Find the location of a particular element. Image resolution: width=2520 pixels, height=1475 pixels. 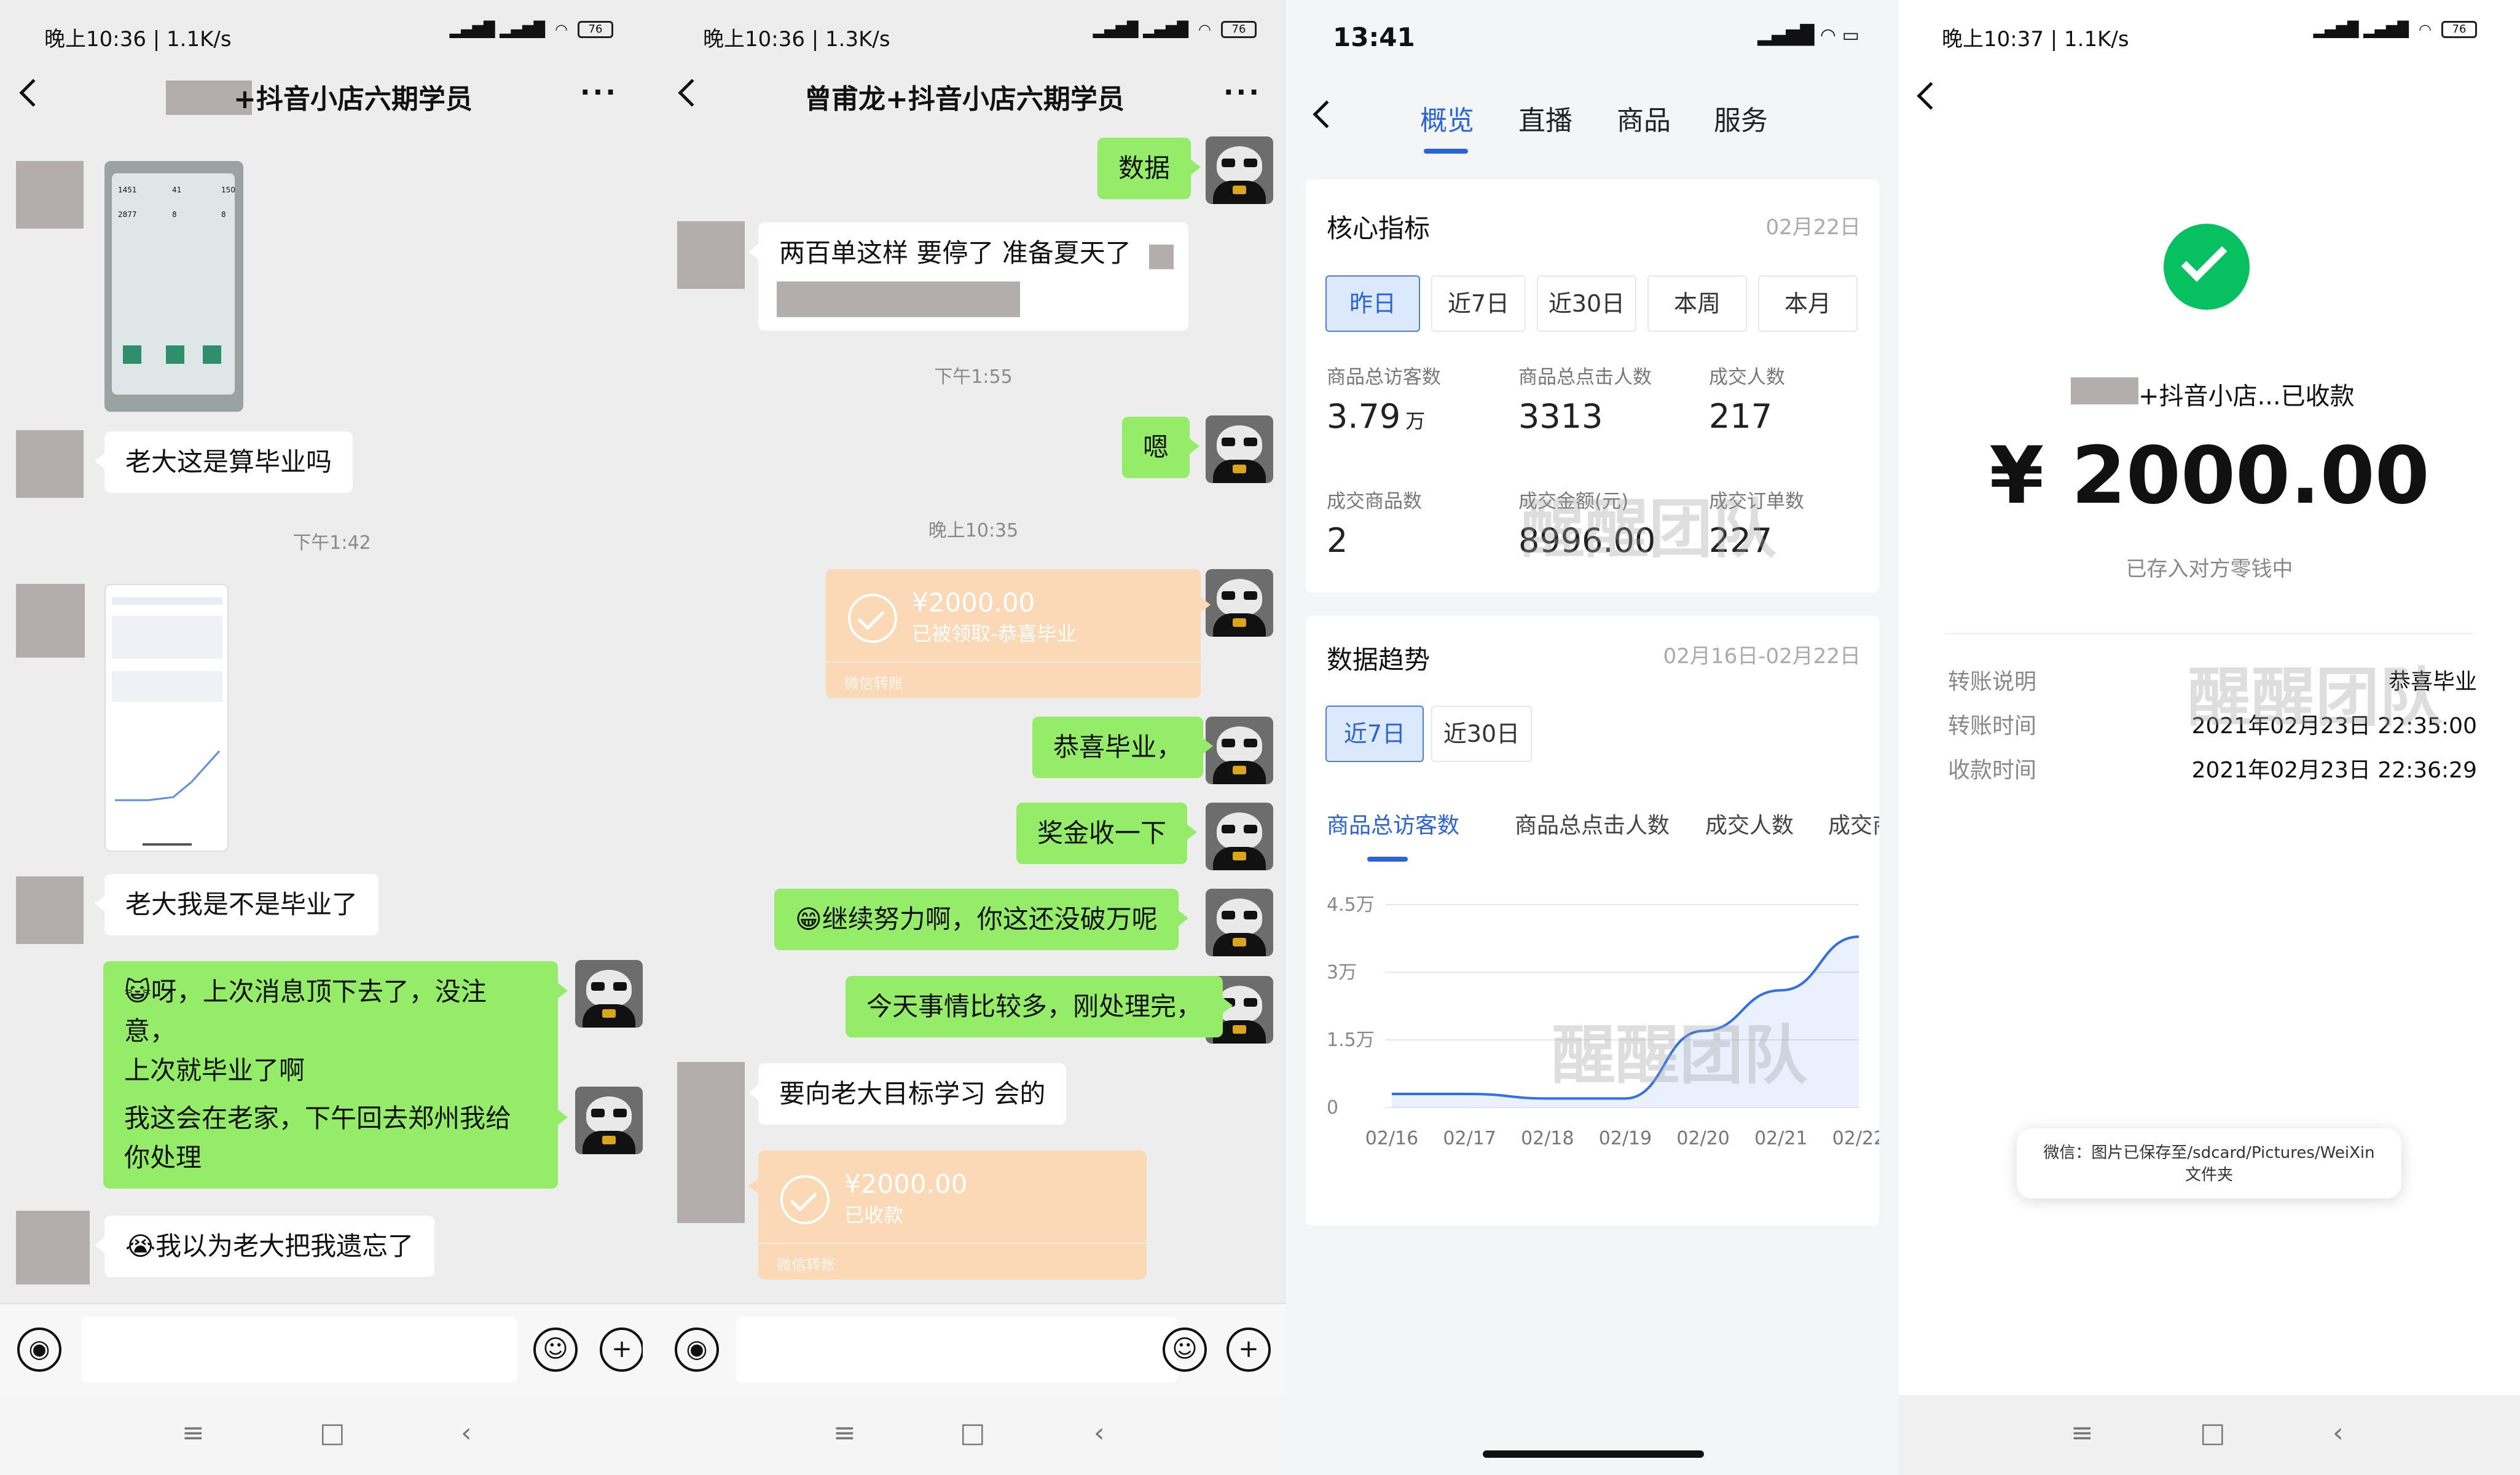

image-message: 1451 41 150 2877 8 8 is located at coordinates (174, 287).